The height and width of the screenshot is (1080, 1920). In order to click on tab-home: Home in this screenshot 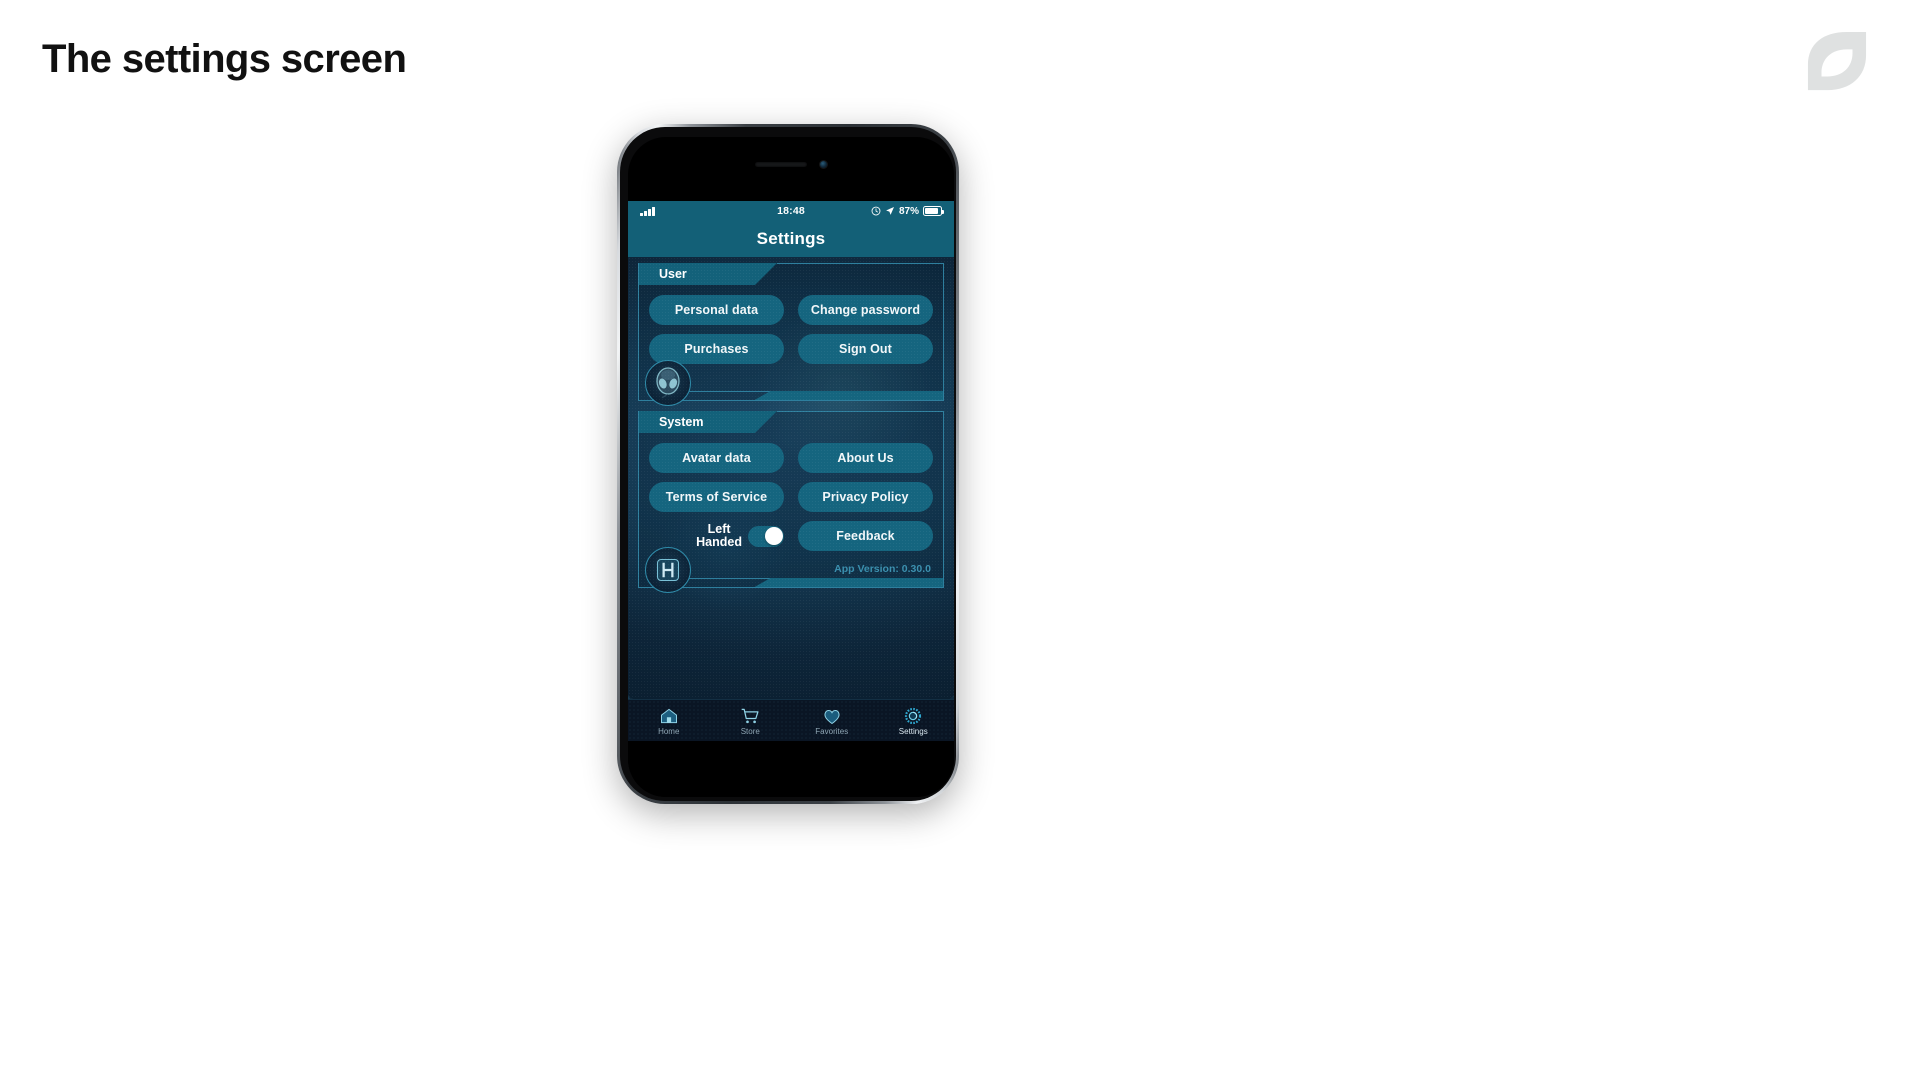, I will do `click(669, 721)`.